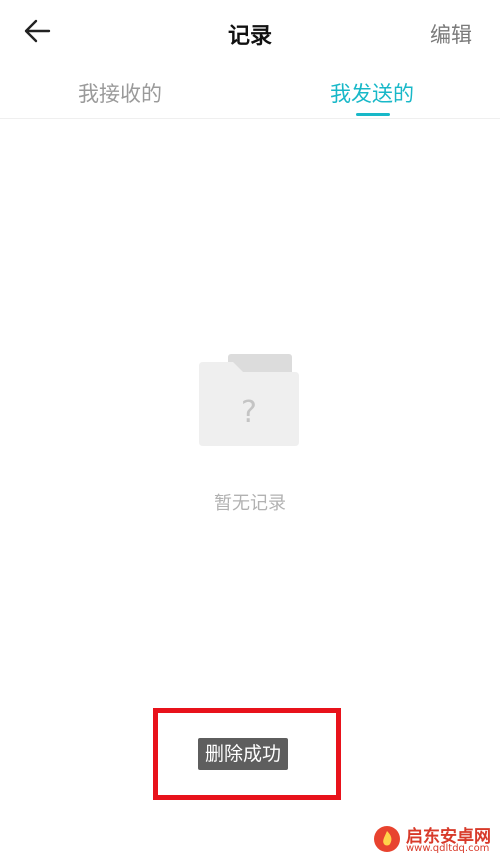 The height and width of the screenshot is (860, 500). I want to click on watermark-url: www.qdltdq.com, so click(448, 848).